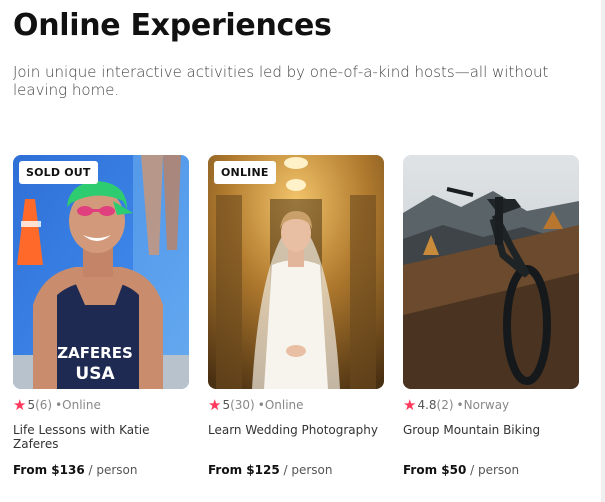  What do you see at coordinates (244, 470) in the screenshot?
I see `price-amount: From $125` at bounding box center [244, 470].